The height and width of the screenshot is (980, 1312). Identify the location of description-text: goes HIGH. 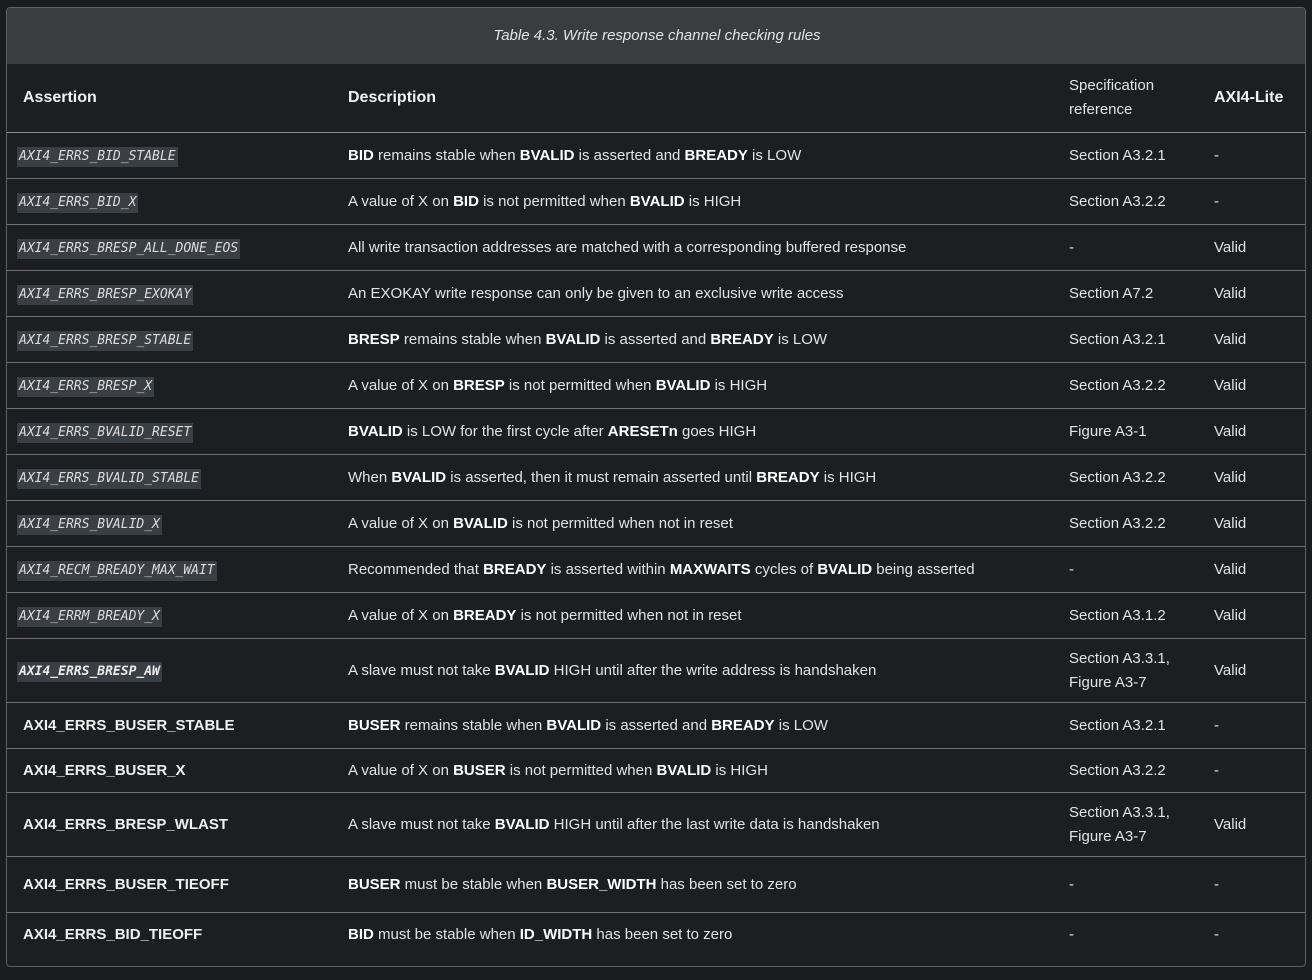
(717, 431).